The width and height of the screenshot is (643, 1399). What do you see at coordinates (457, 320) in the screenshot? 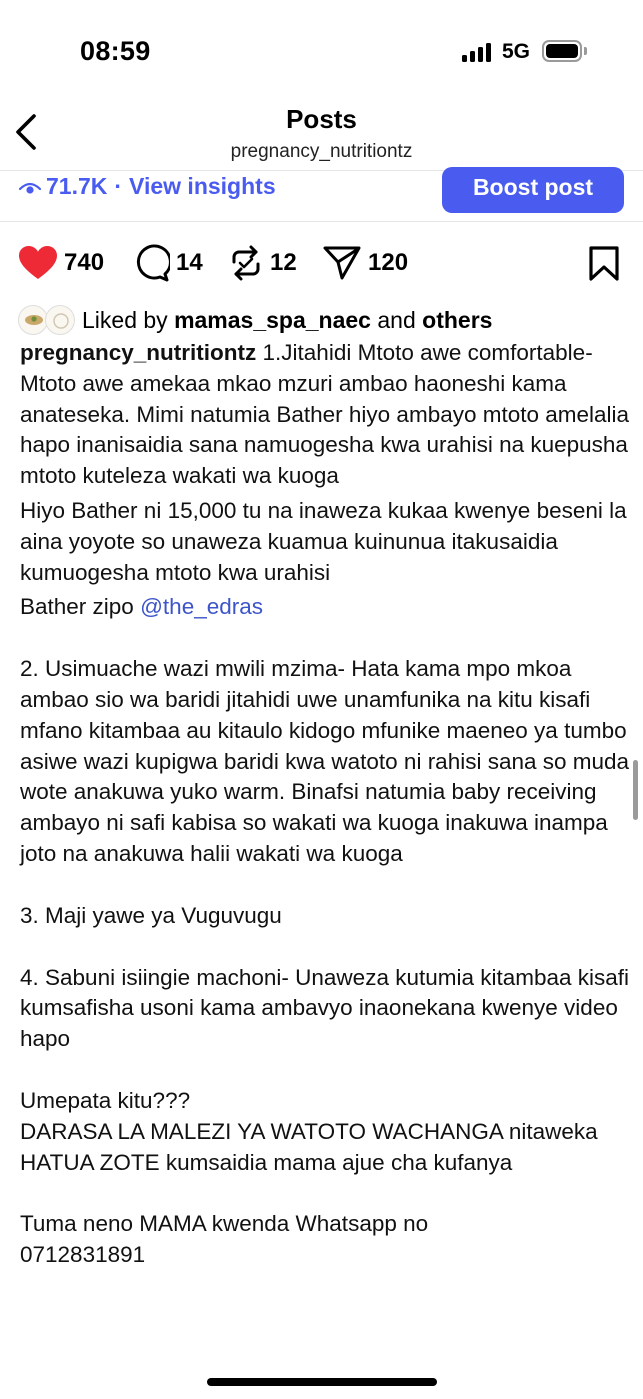
I see `liked-by-others: others` at bounding box center [457, 320].